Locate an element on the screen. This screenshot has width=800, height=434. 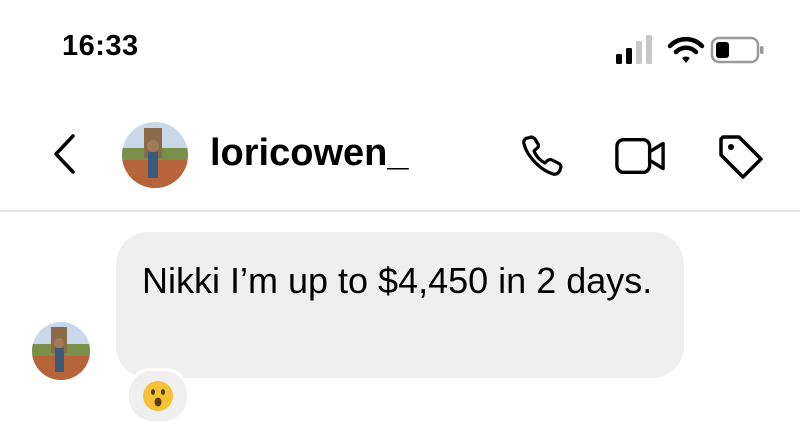
header-avatar is located at coordinates (155, 155).